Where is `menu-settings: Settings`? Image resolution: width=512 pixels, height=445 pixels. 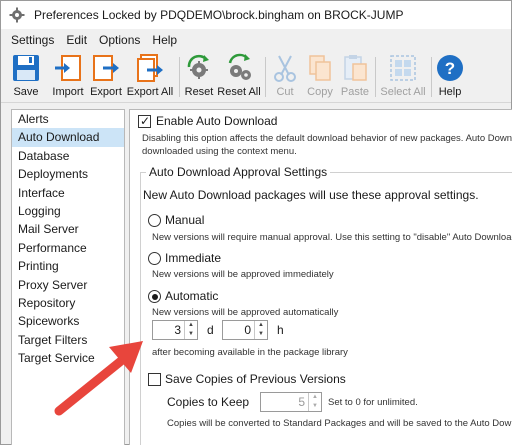 menu-settings: Settings is located at coordinates (32, 40).